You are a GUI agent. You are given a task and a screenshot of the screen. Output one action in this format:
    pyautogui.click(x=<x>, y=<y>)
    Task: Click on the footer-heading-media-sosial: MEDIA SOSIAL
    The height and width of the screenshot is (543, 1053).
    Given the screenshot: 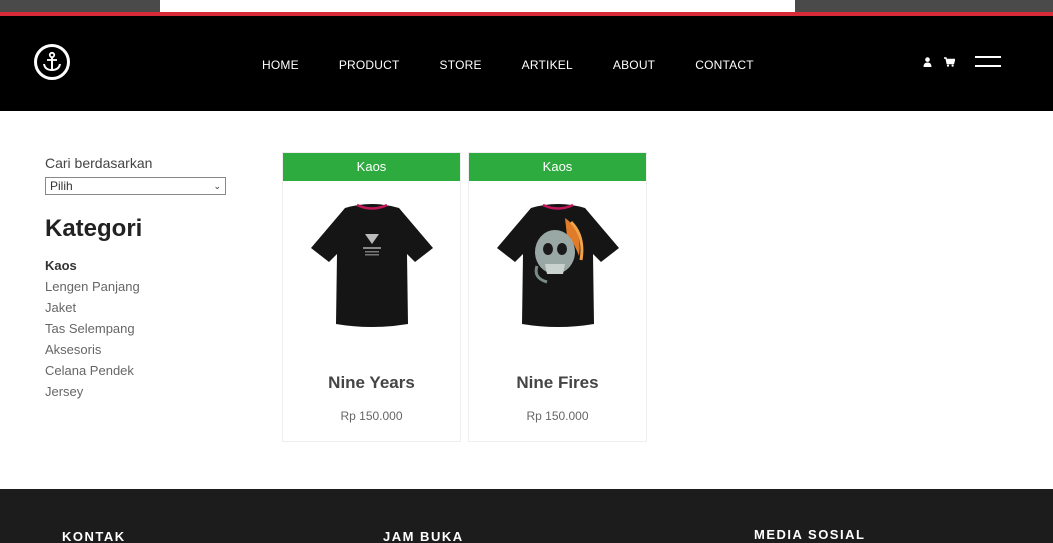 What is the action you would take?
    pyautogui.click(x=810, y=534)
    